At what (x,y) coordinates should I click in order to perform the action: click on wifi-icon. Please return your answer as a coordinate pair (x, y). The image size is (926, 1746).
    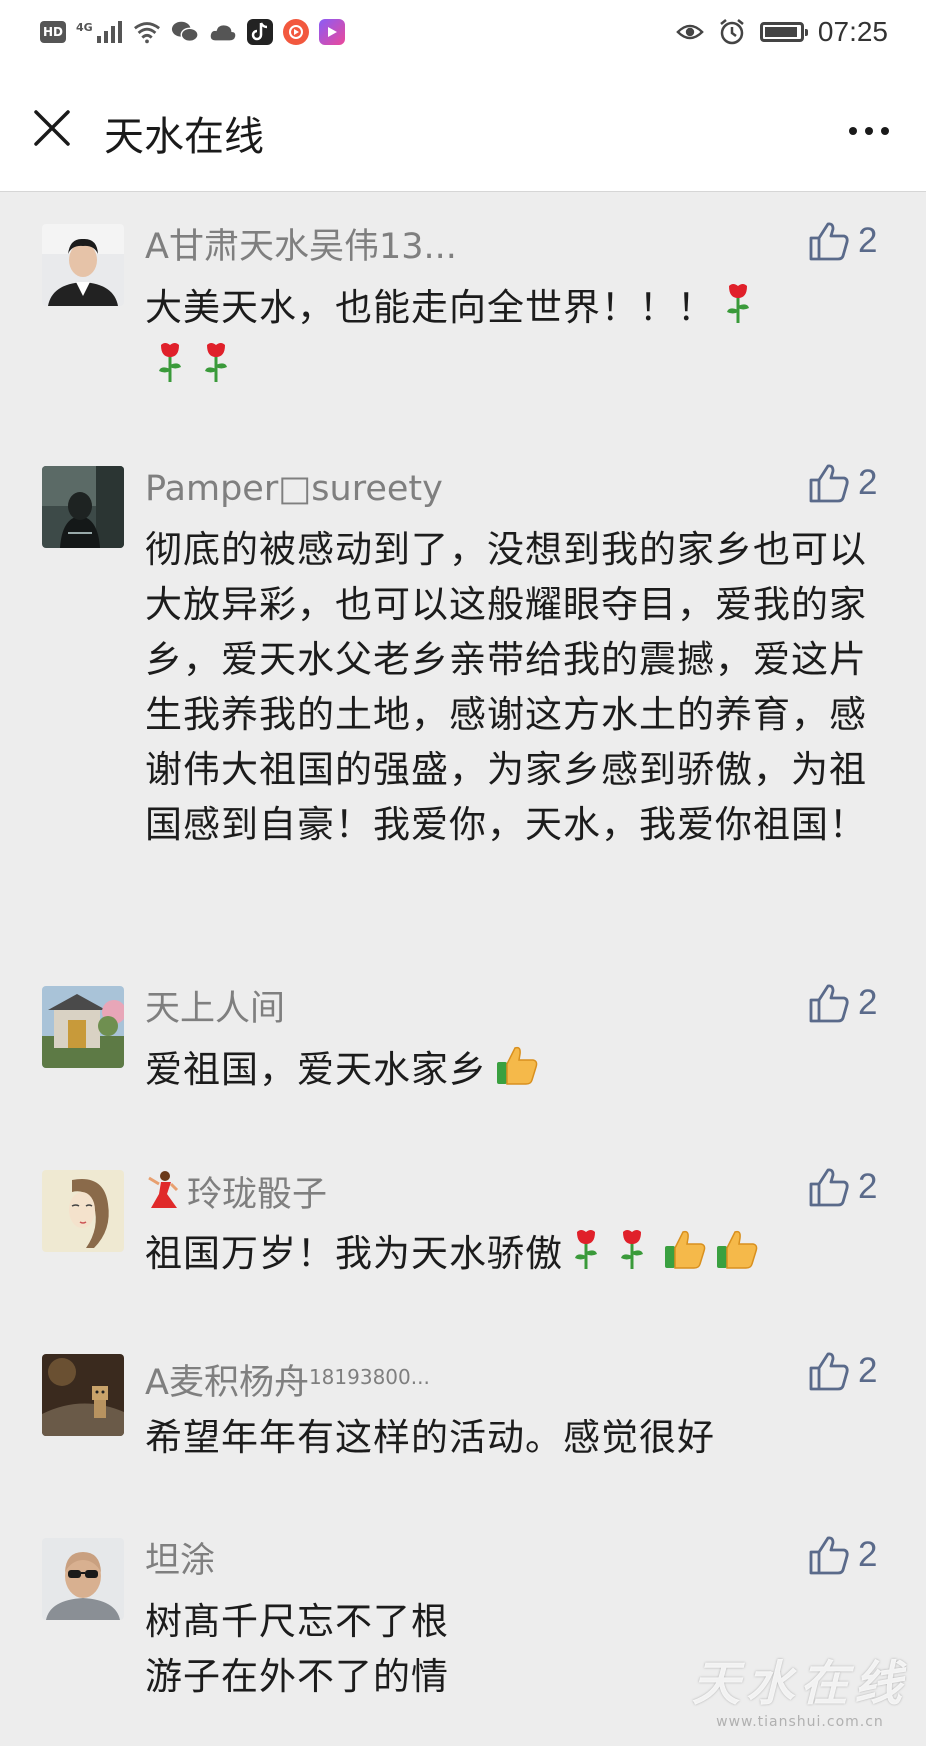
    Looking at the image, I should click on (147, 32).